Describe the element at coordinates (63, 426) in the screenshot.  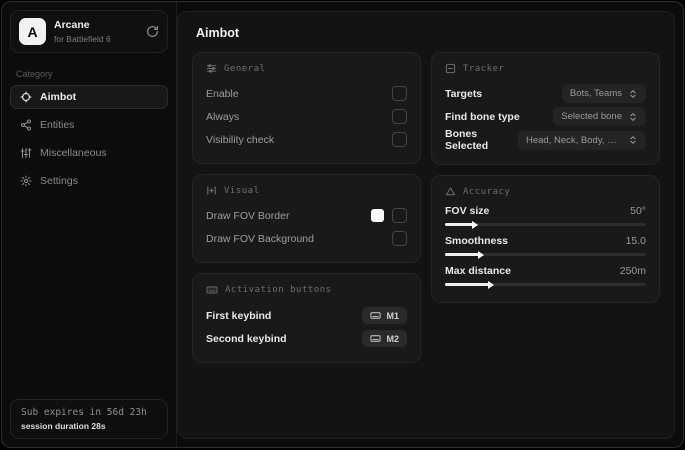
I see `session-duration-text: session duration 28s` at that location.